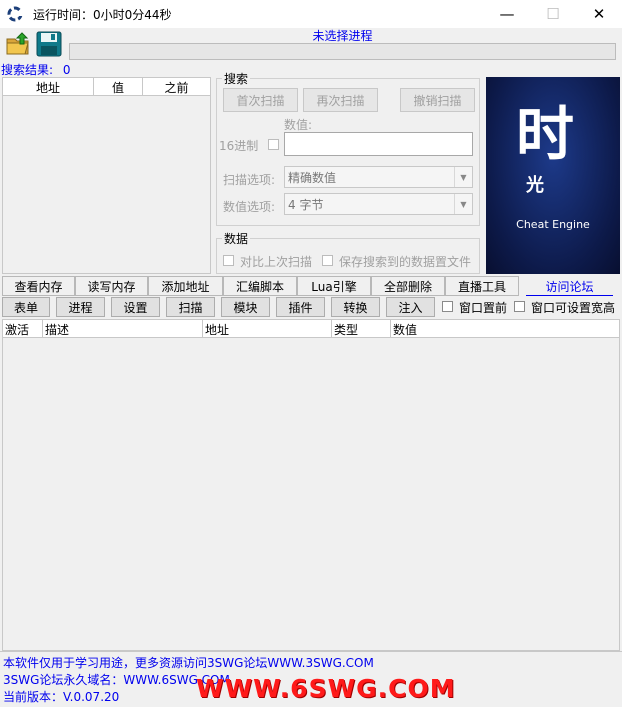  Describe the element at coordinates (260, 286) in the screenshot. I see `tab-asm-script: 汇编脚本` at that location.